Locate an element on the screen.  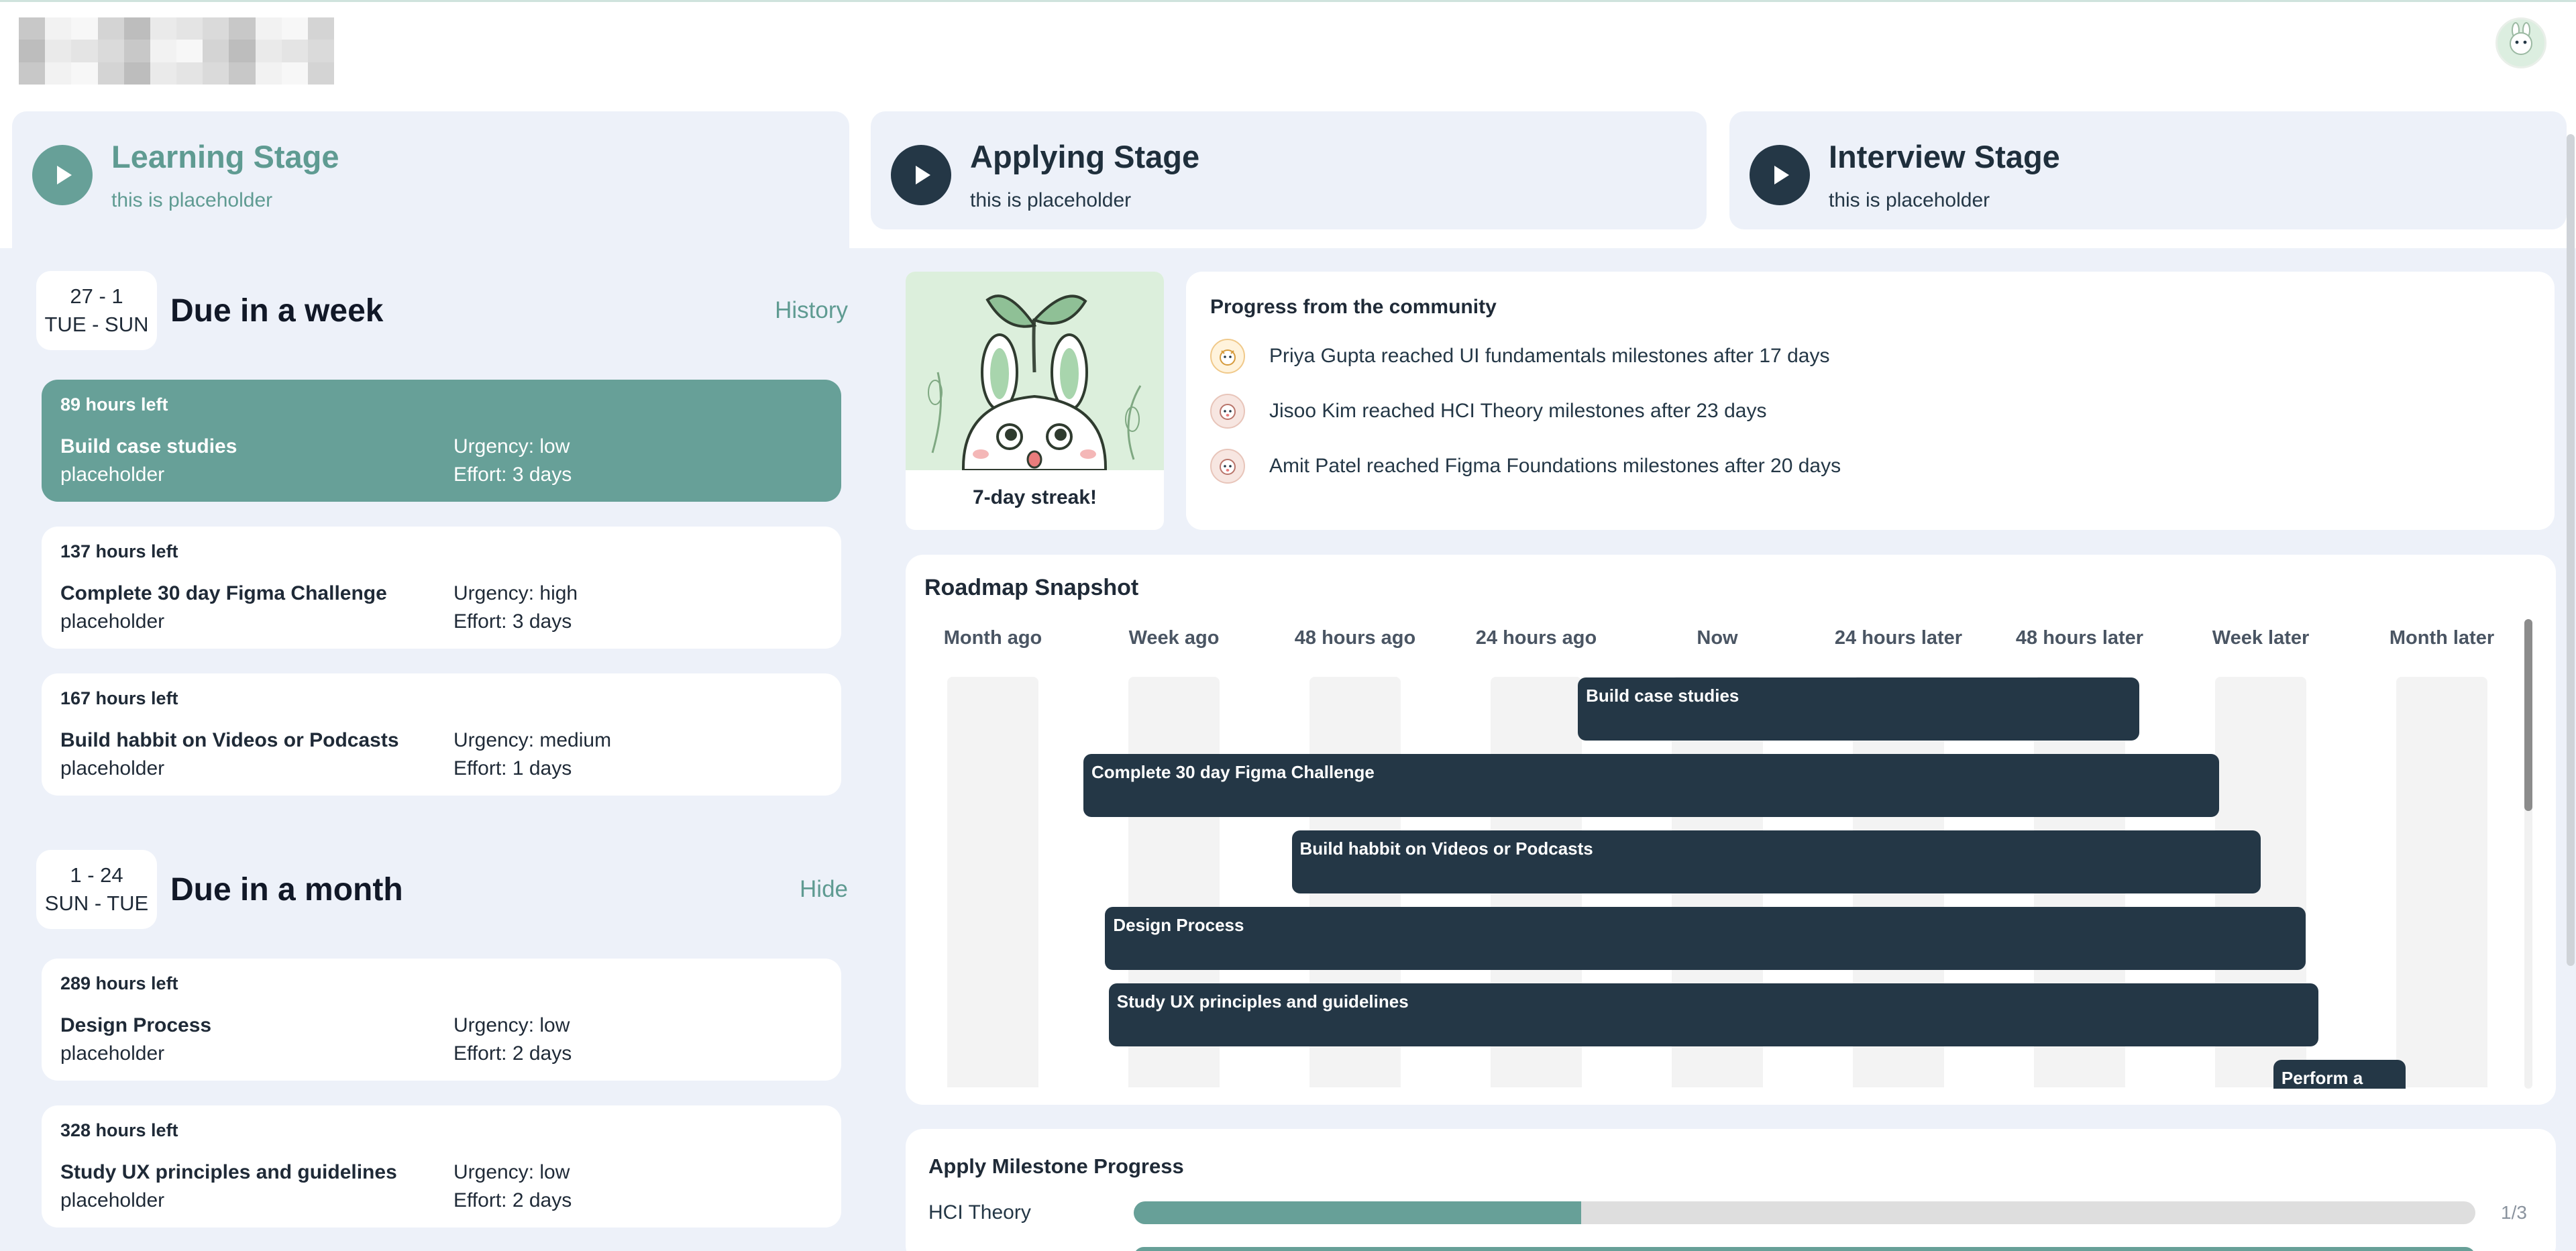
page-scrollbar is located at coordinates (2571, 550).